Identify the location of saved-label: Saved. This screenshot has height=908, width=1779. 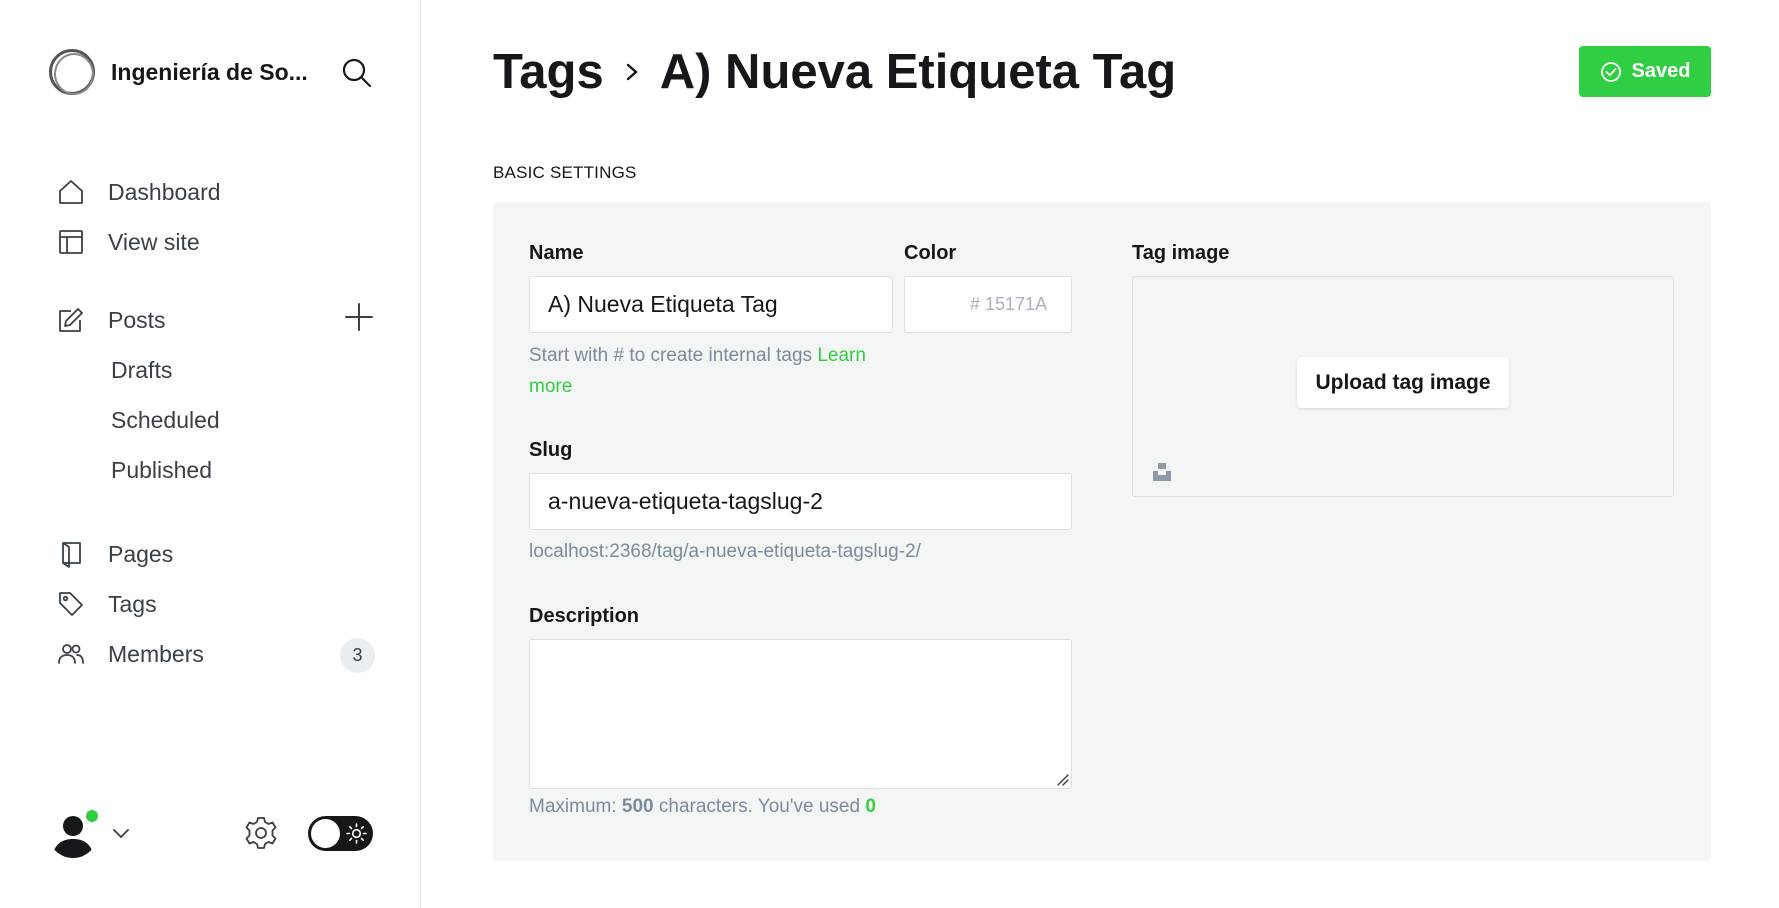
(1661, 71).